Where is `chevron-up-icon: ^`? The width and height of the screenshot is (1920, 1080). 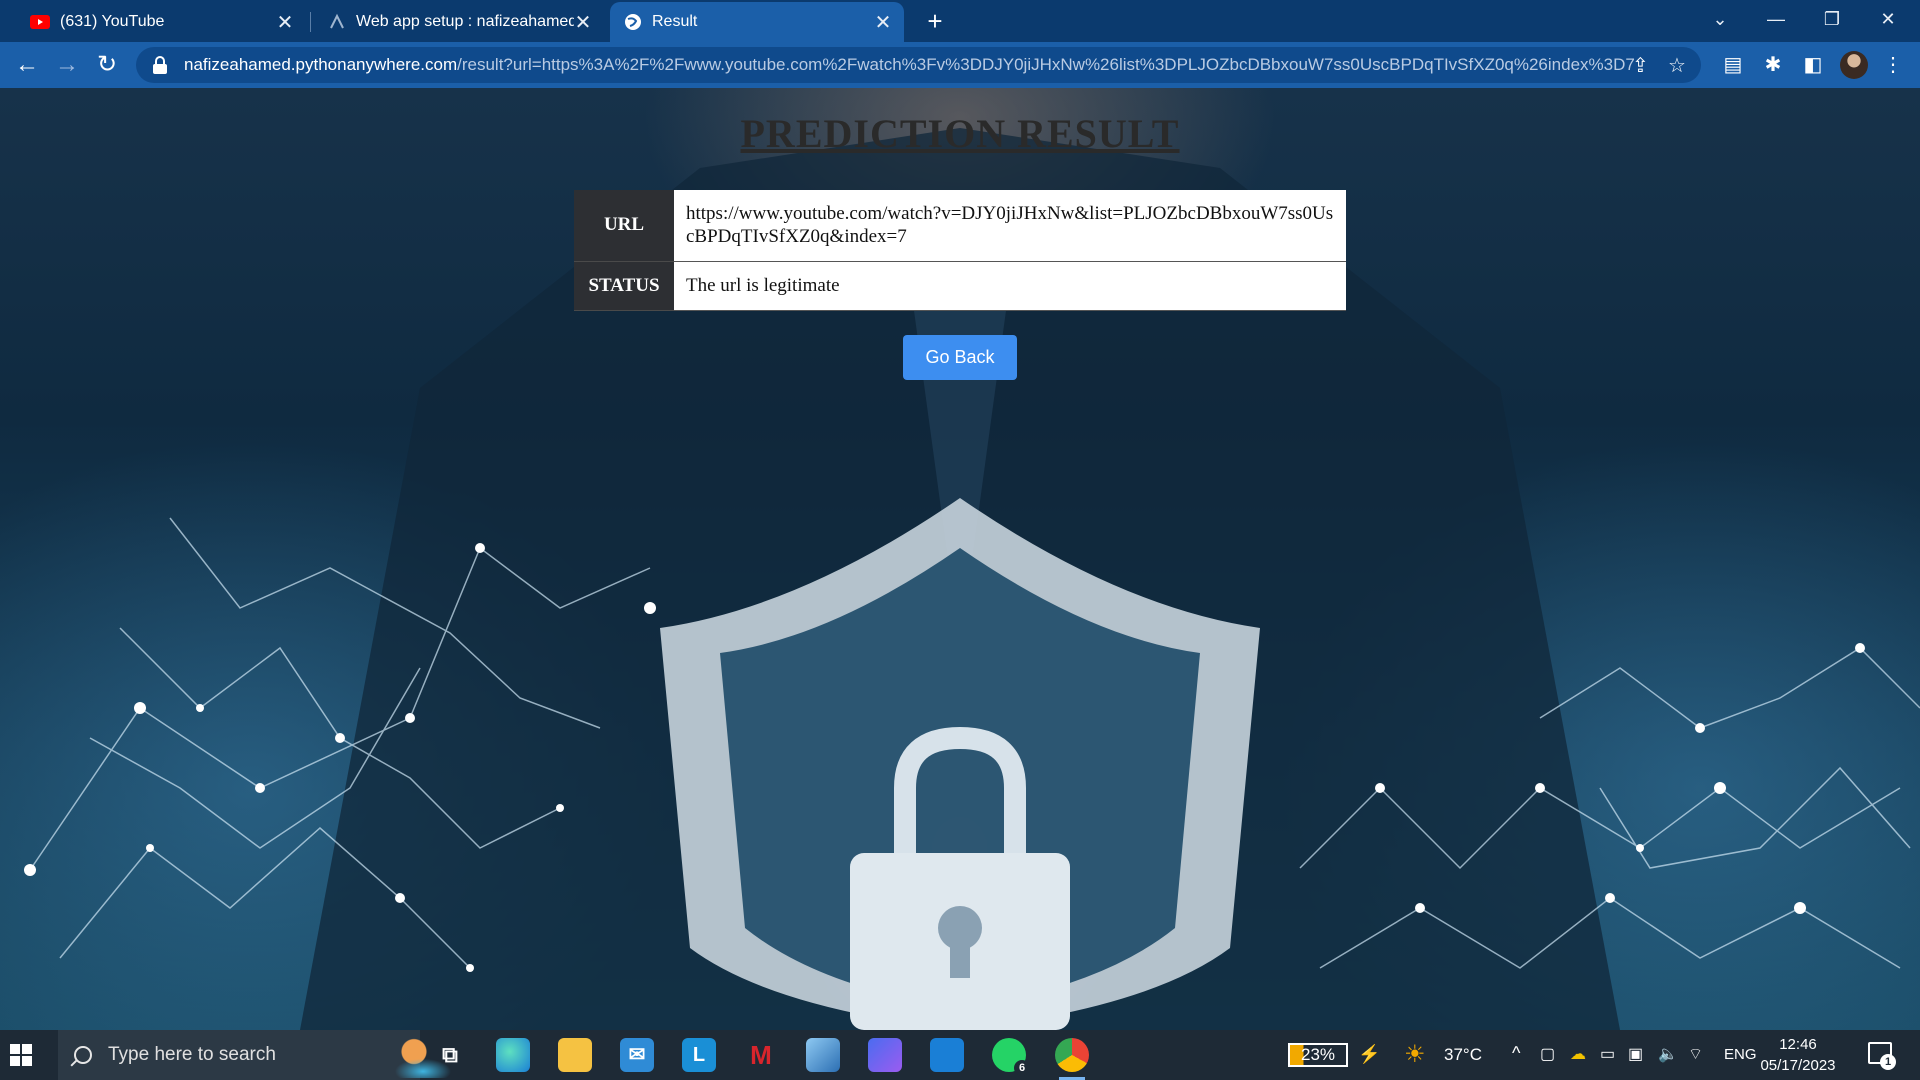 chevron-up-icon: ^ is located at coordinates (1516, 1053).